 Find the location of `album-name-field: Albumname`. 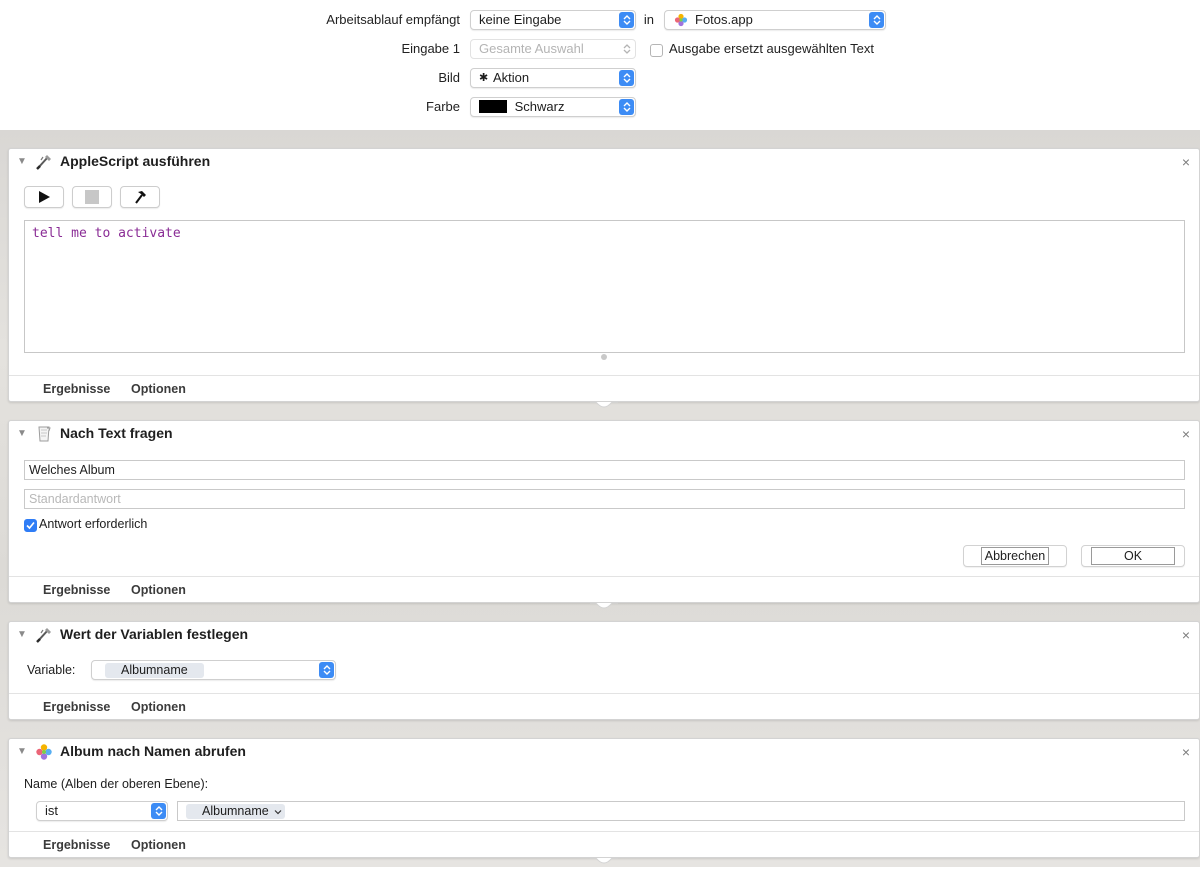

album-name-field: Albumname is located at coordinates (681, 811).